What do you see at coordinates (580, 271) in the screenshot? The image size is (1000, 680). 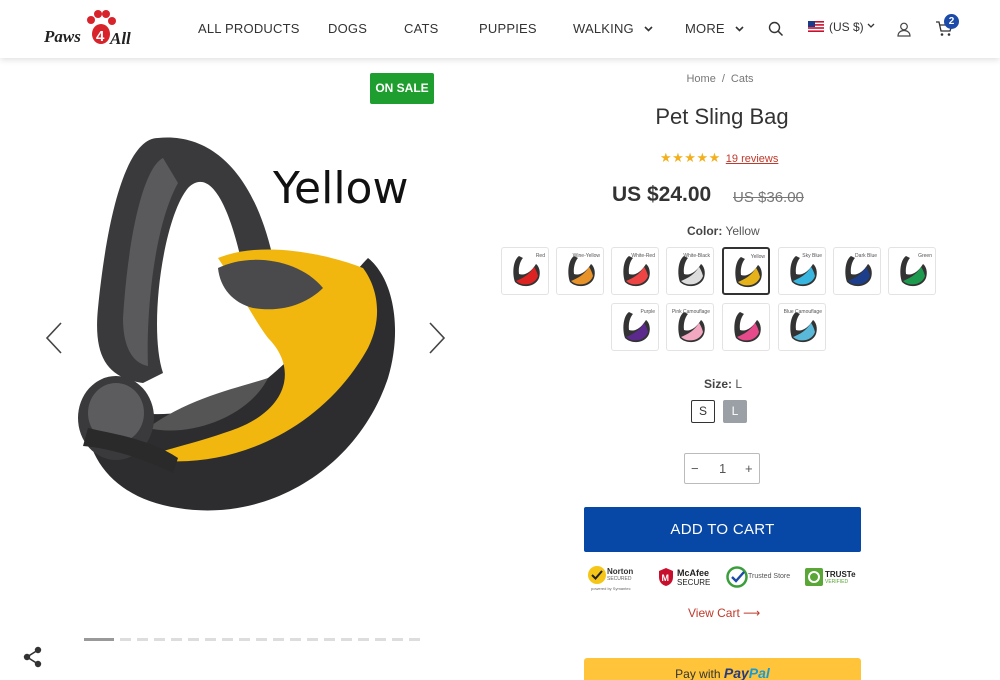 I see `color-swatch: Wine-Yellow` at bounding box center [580, 271].